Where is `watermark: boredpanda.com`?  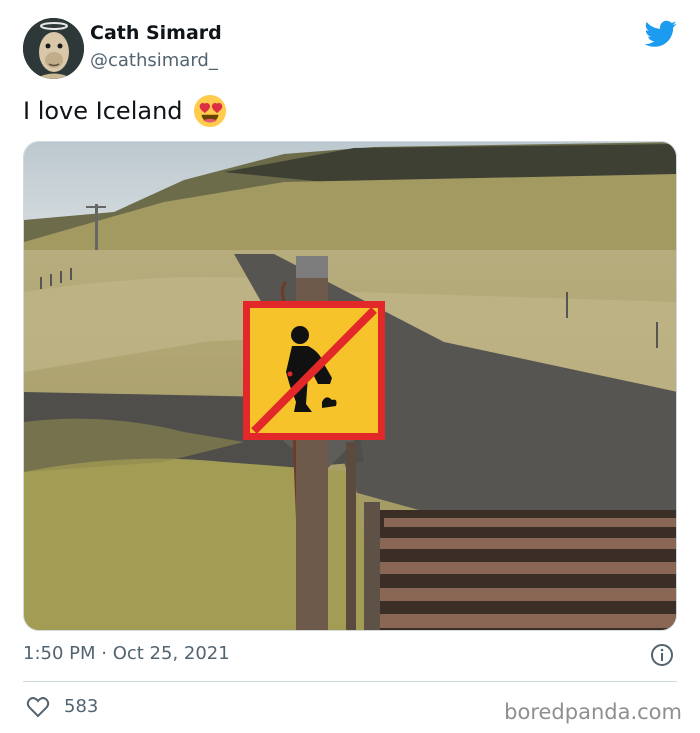
watermark: boredpanda.com is located at coordinates (593, 712).